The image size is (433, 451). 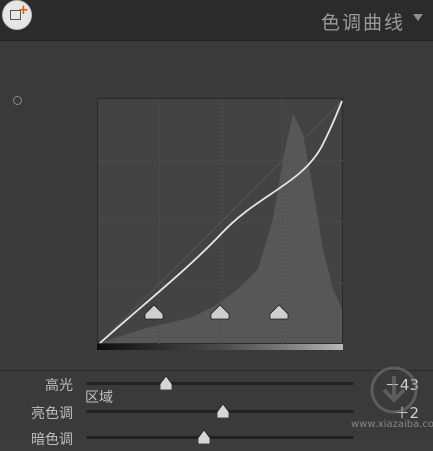 What do you see at coordinates (166, 383) in the screenshot?
I see `highlights-thumb` at bounding box center [166, 383].